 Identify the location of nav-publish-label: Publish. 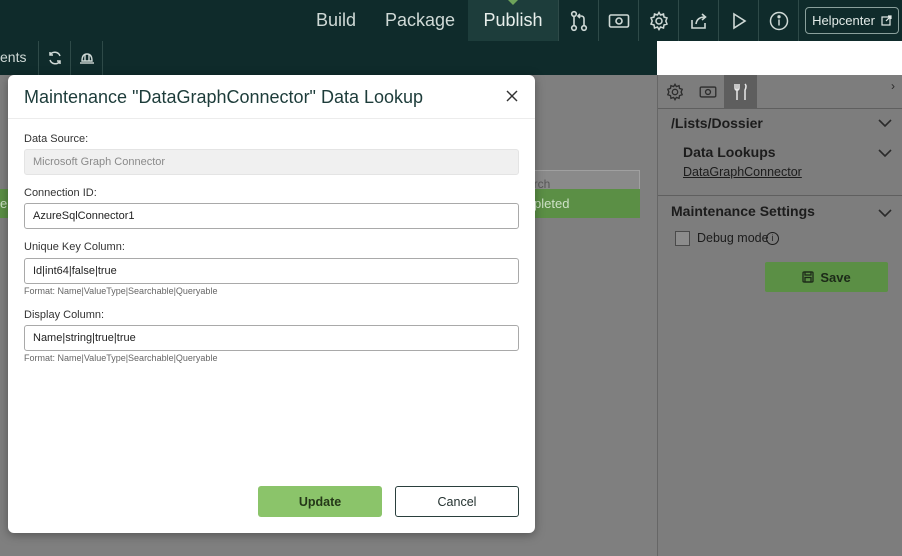
(513, 20).